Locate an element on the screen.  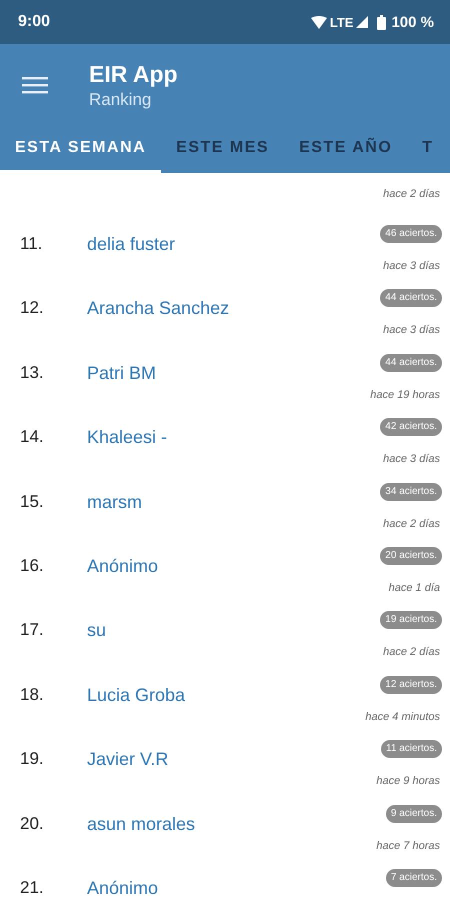
user-name: asun morales is located at coordinates (231, 833).